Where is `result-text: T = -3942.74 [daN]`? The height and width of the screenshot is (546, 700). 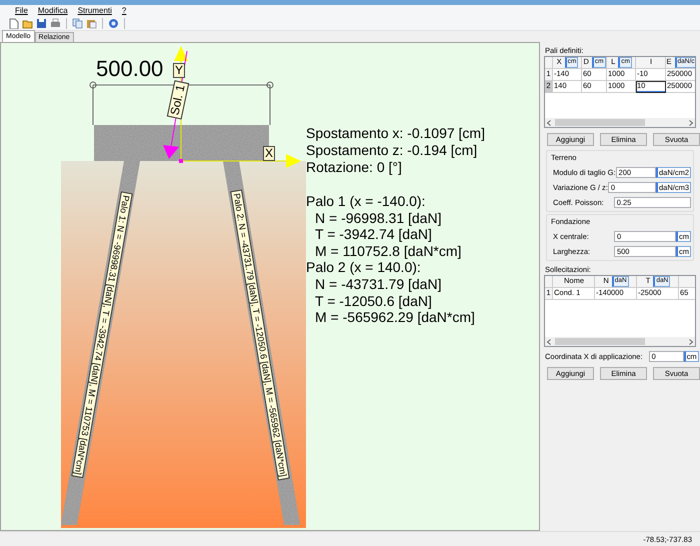
result-text: T = -3942.74 [daN] is located at coordinates (373, 234).